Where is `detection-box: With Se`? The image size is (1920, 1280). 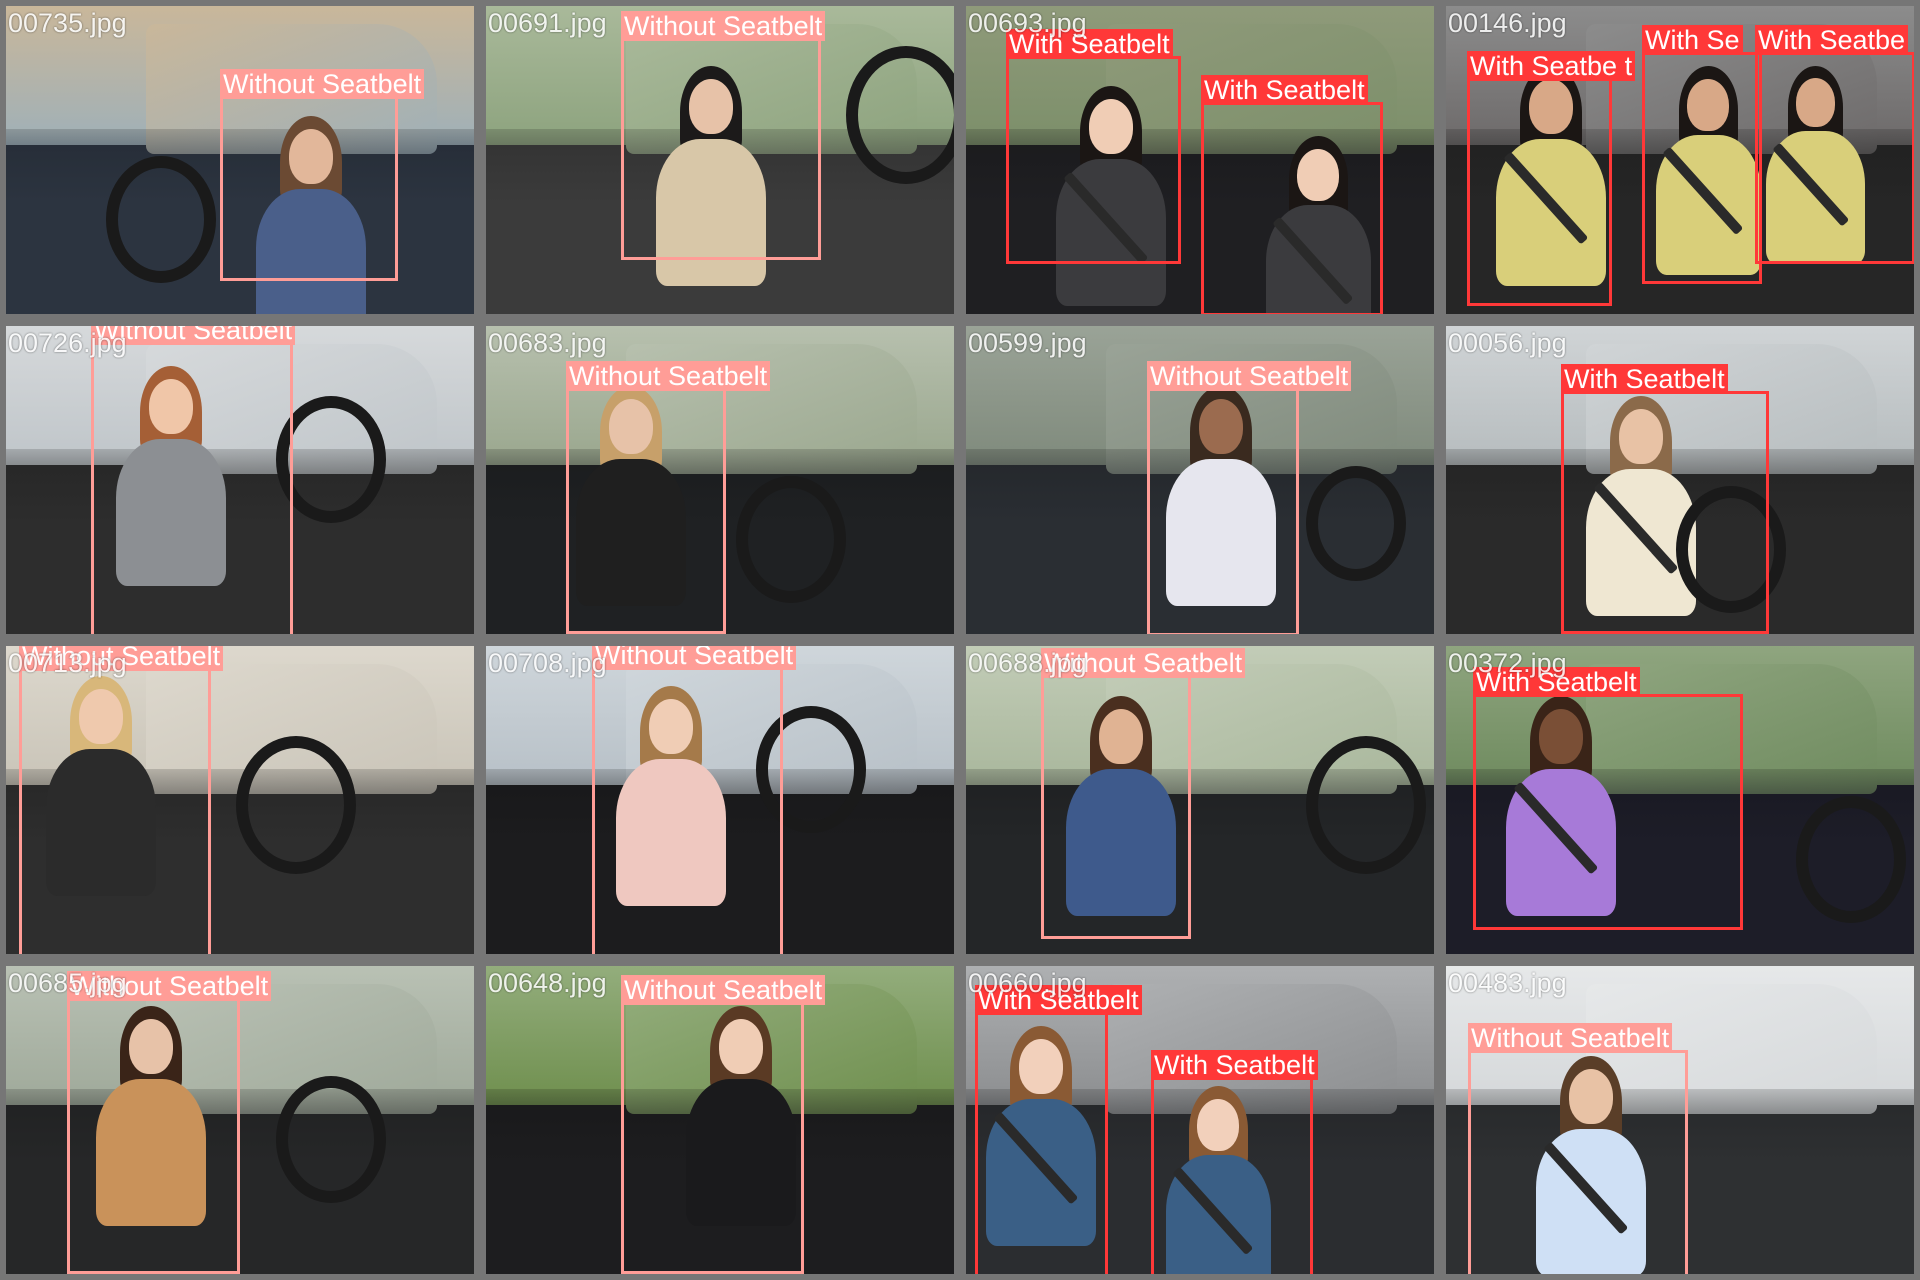 detection-box: With Se is located at coordinates (1702, 154).